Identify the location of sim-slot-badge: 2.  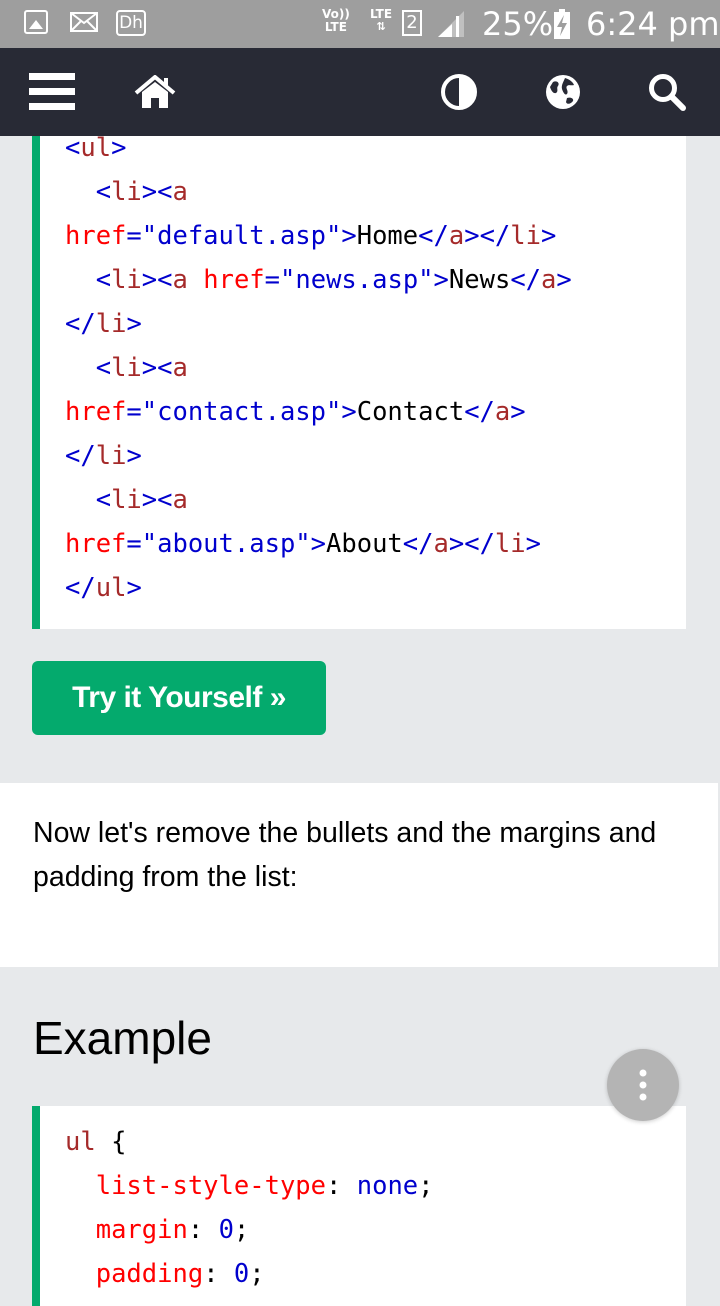
(412, 23).